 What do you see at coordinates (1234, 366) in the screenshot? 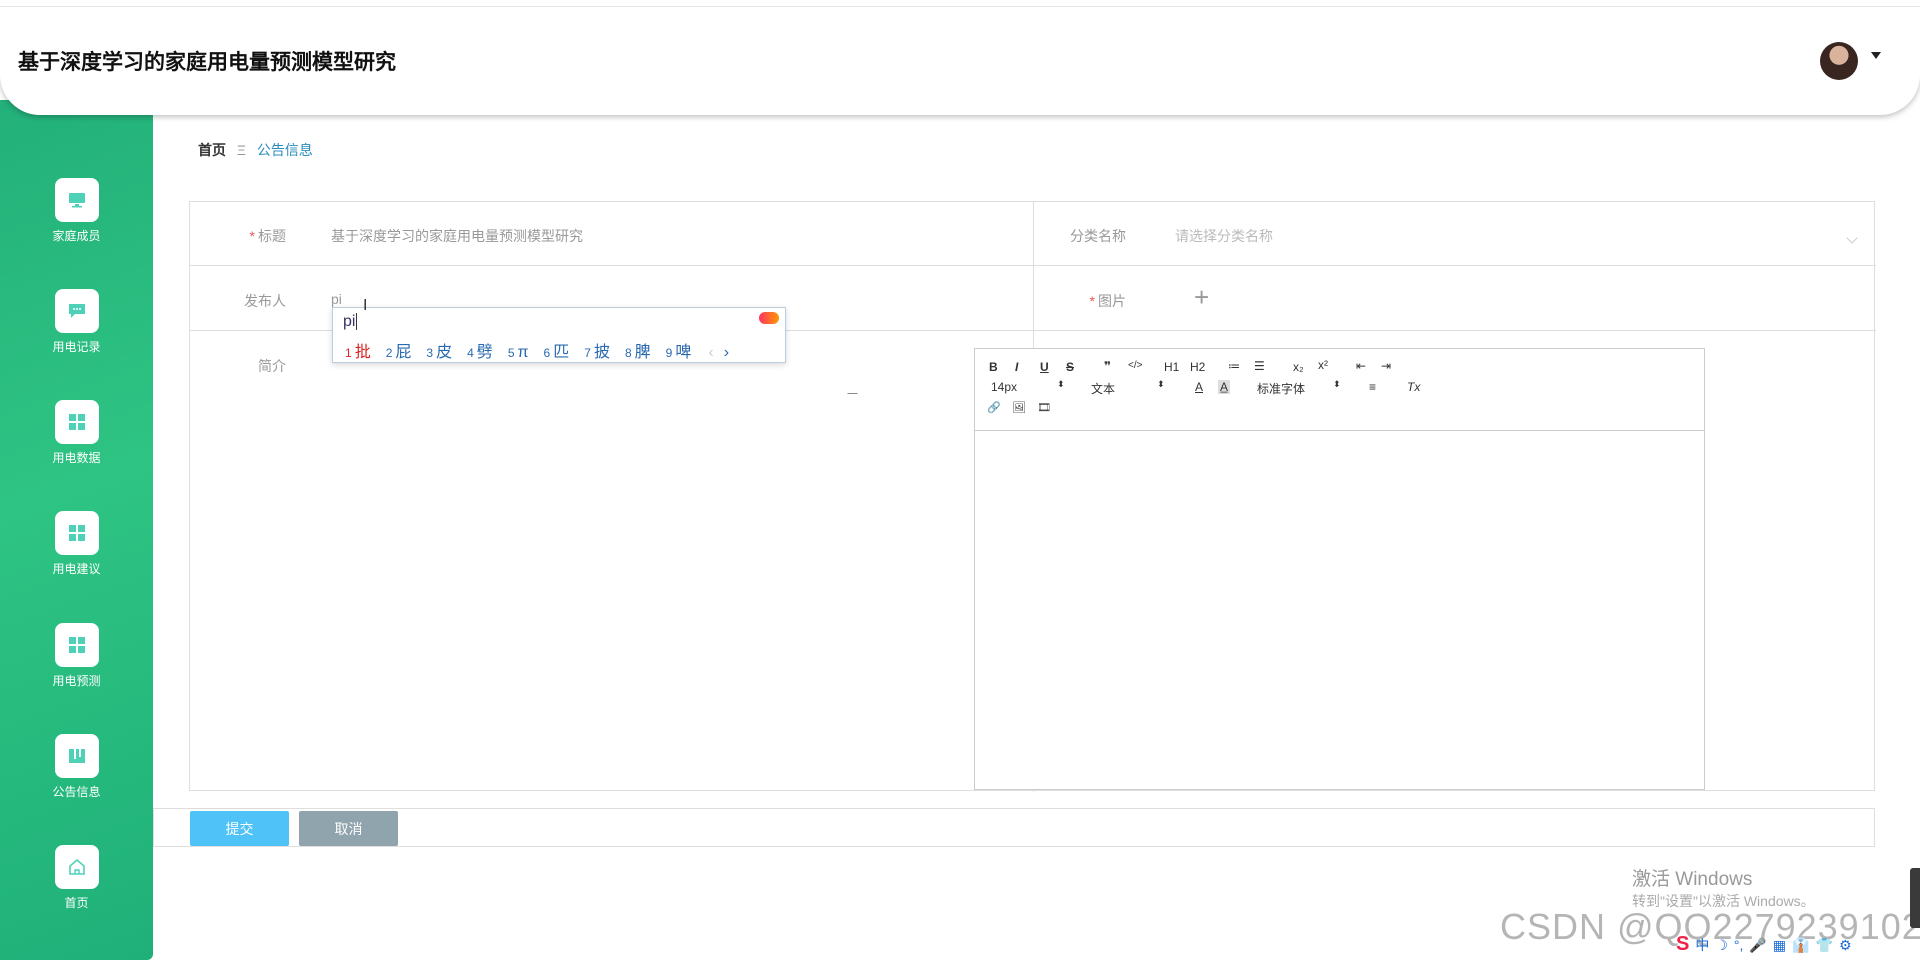
I see `ordered-list-icon: ≔` at bounding box center [1234, 366].